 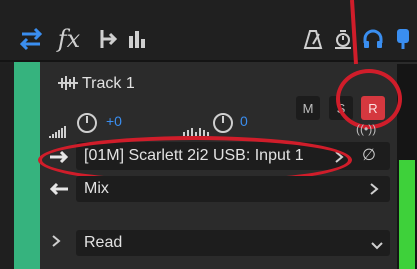 What do you see at coordinates (31, 39) in the screenshot?
I see `routing-icon` at bounding box center [31, 39].